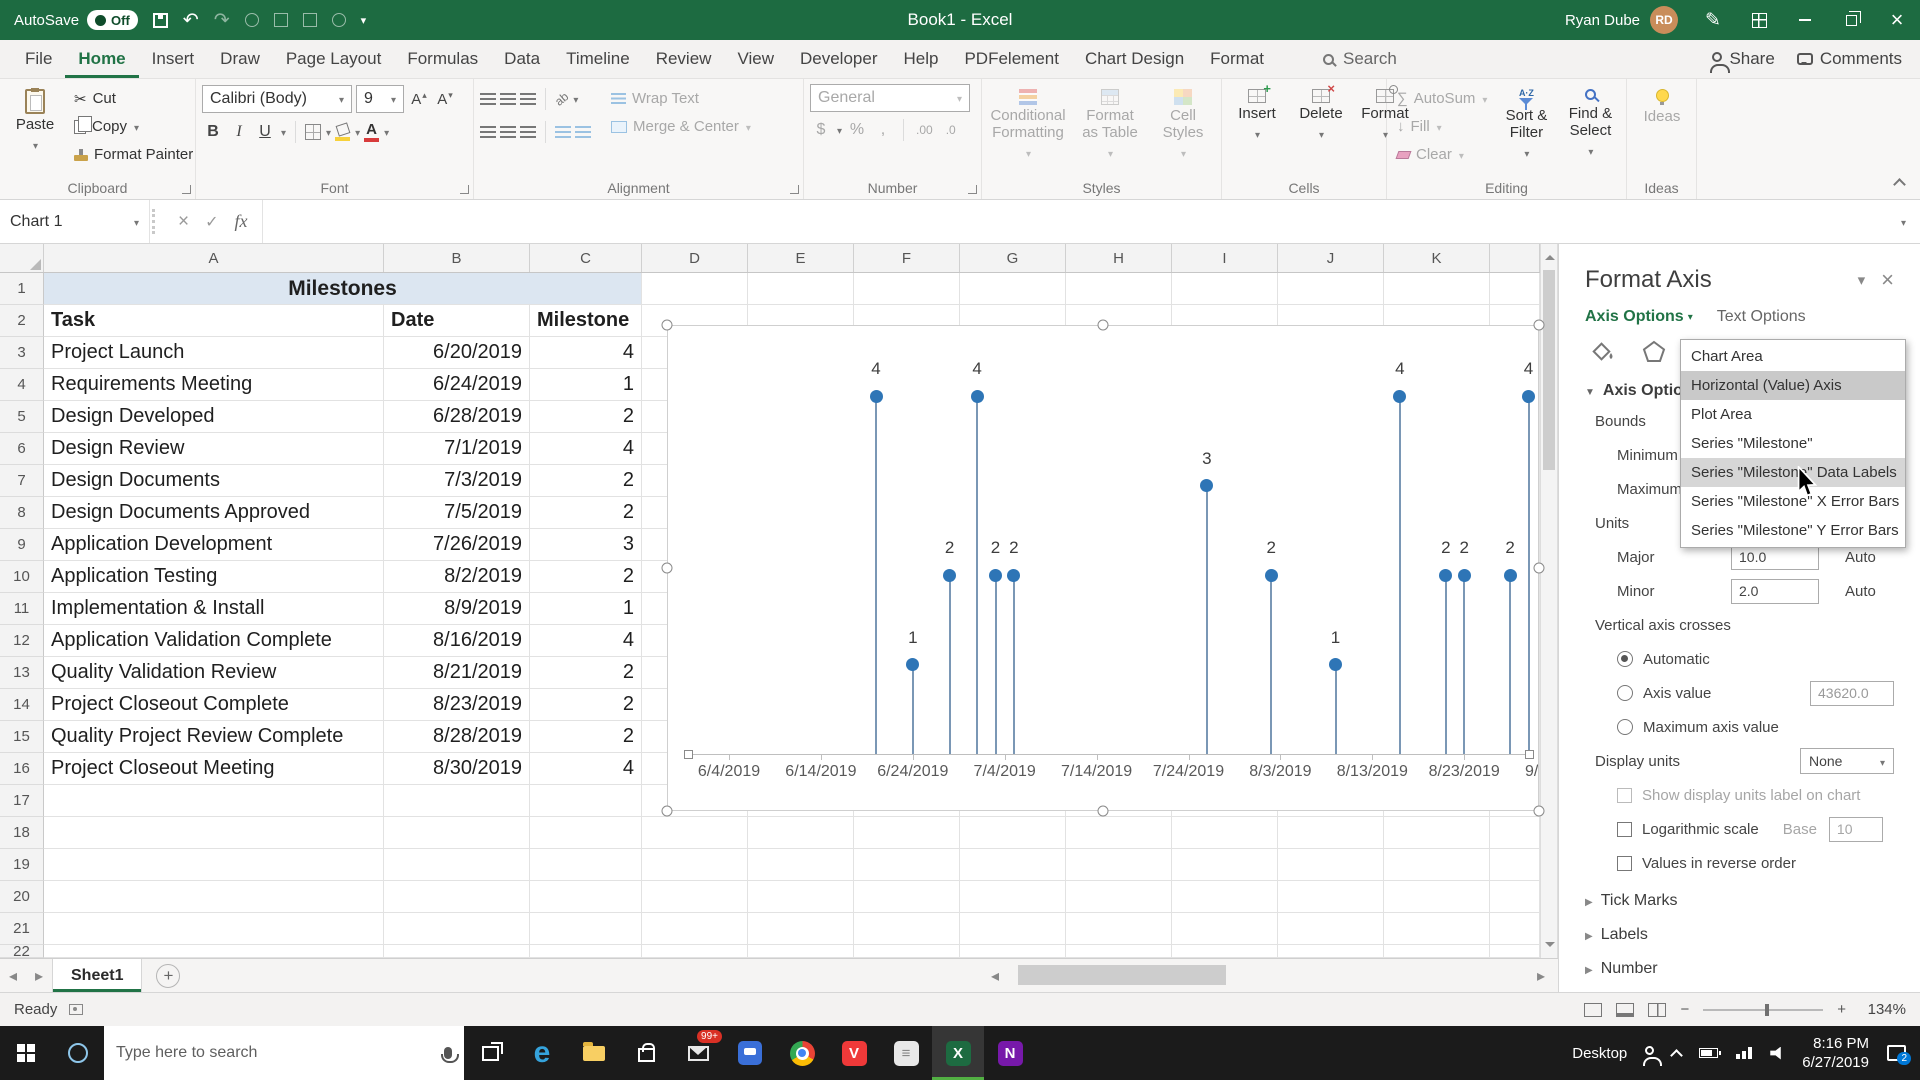  What do you see at coordinates (1711, 727) in the screenshot?
I see `maximum-axis-value-label: Maximum axis value` at bounding box center [1711, 727].